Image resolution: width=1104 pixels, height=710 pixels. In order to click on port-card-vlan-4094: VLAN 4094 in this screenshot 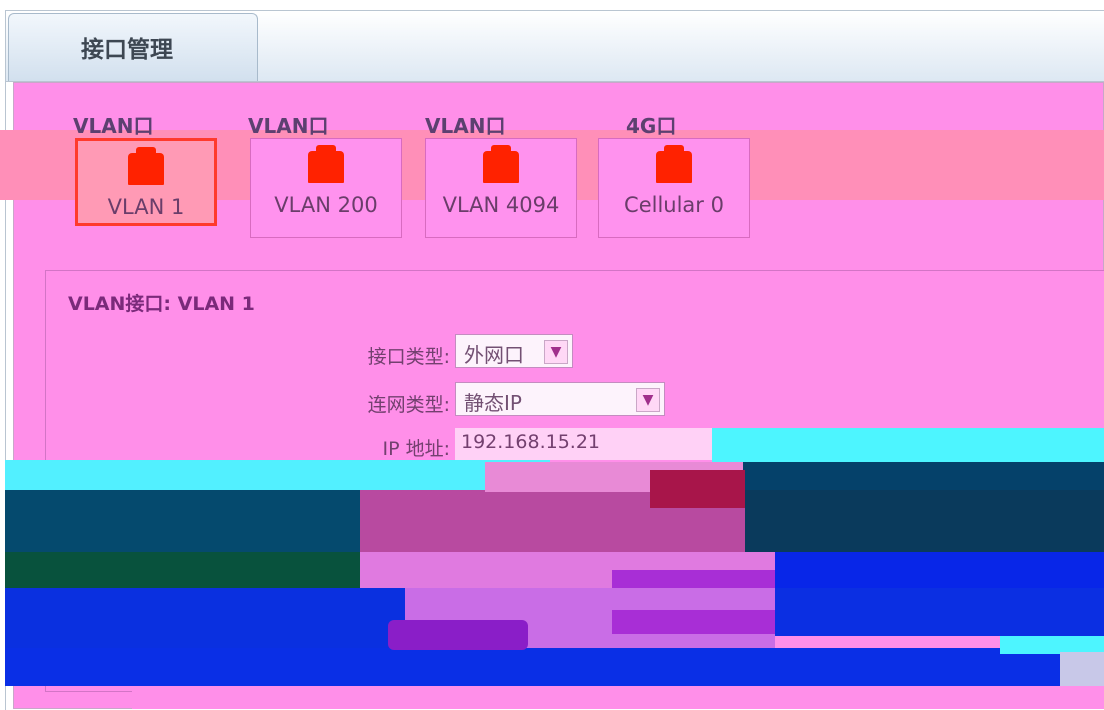, I will do `click(501, 188)`.